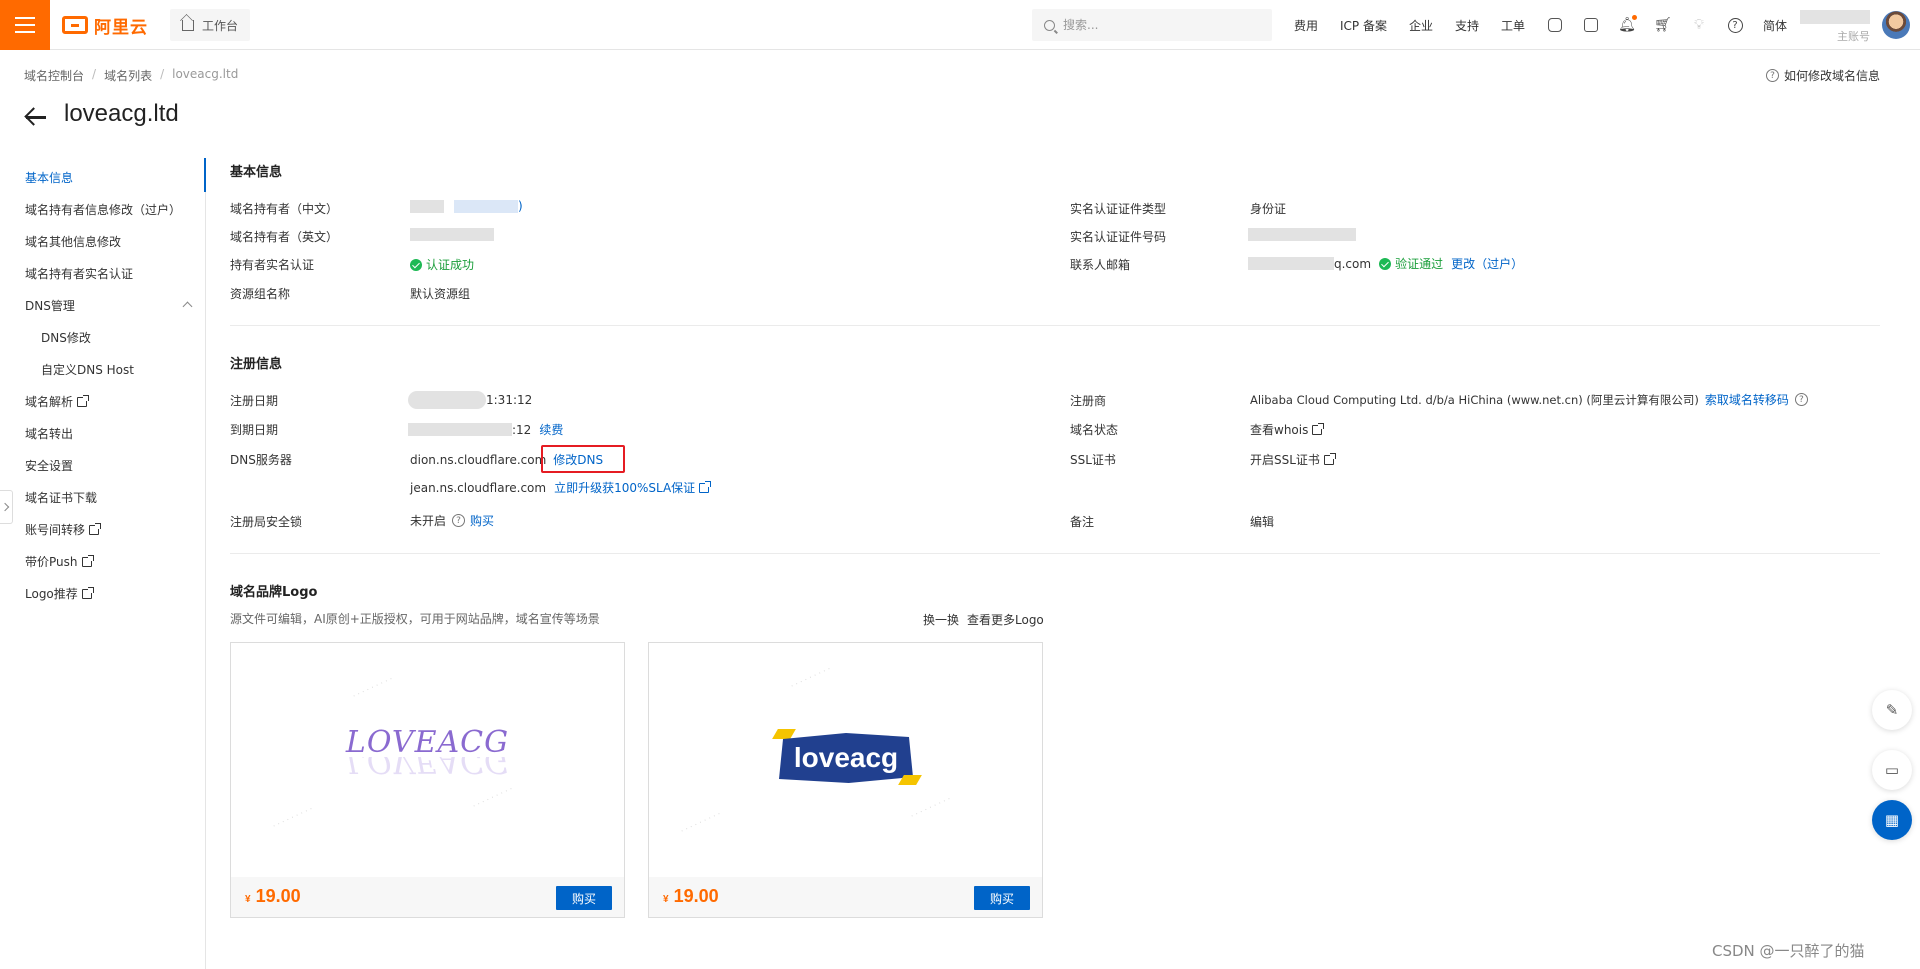 This screenshot has height=969, width=1920. Describe the element at coordinates (25, 25) in the screenshot. I see `menu-icon` at that location.